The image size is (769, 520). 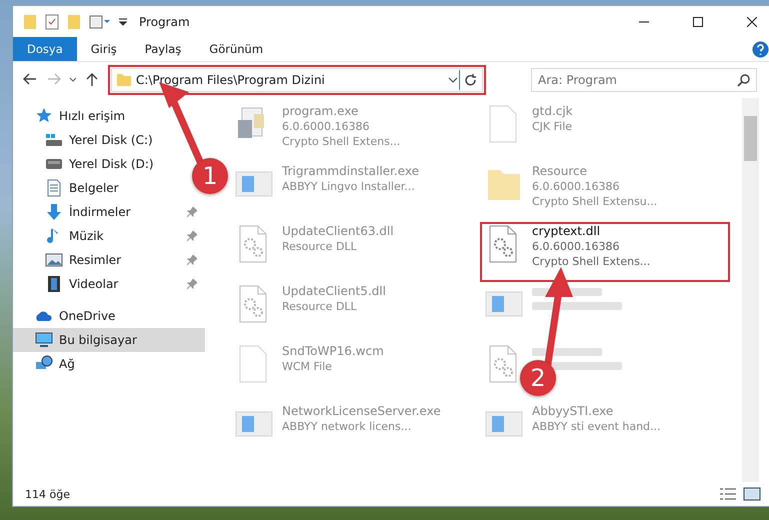 I want to click on file-detail: CJK File, so click(x=552, y=126).